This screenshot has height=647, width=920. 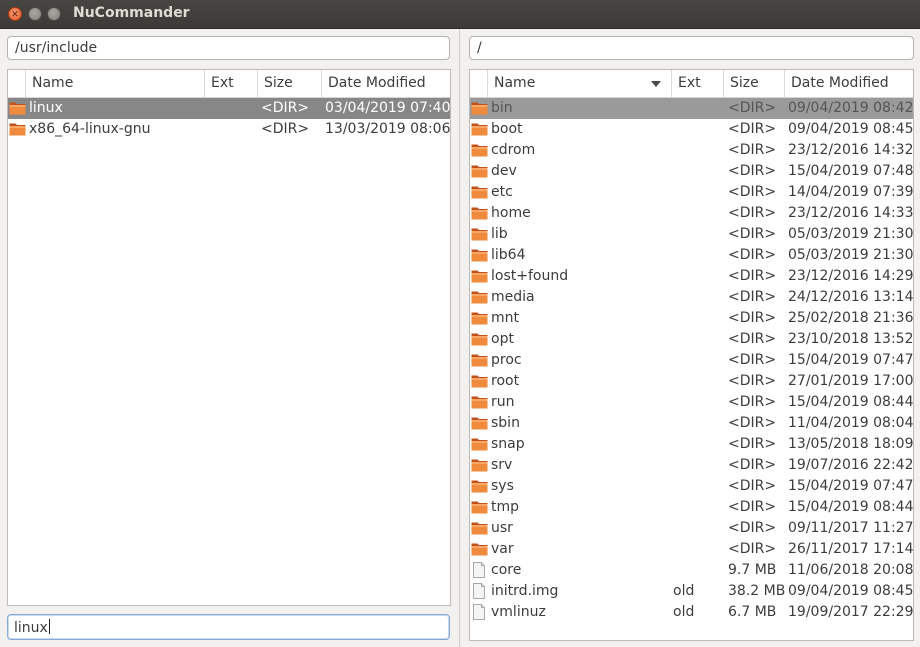 What do you see at coordinates (851, 528) in the screenshot?
I see `right-cell-date: 09/11/2017 11:27` at bounding box center [851, 528].